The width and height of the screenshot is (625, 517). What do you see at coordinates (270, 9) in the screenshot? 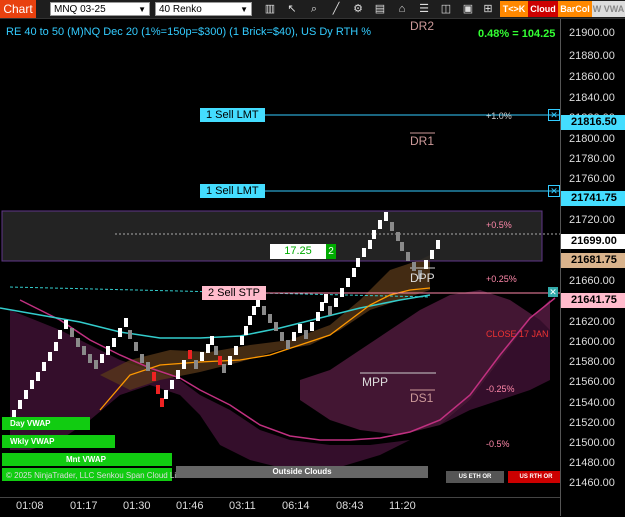
I see `bar-chart-icon: ▥` at bounding box center [270, 9].